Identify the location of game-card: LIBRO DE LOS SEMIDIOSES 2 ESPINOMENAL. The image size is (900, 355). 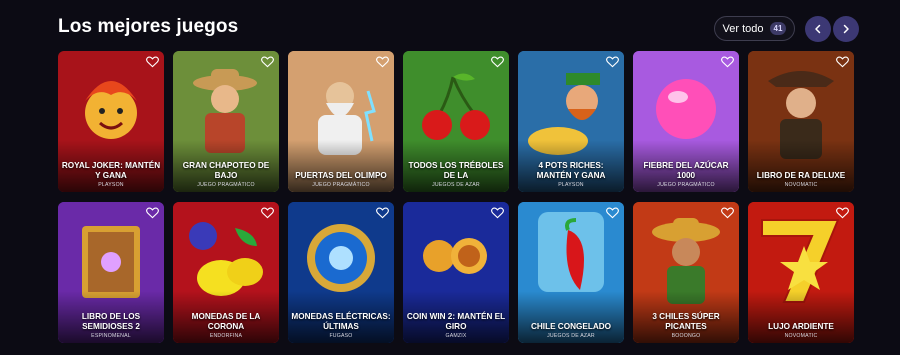
(111, 272).